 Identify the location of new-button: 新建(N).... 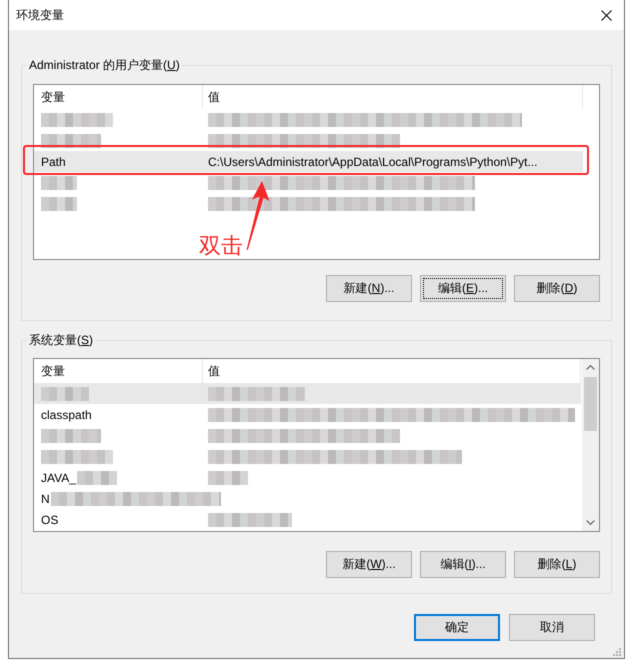
(369, 288).